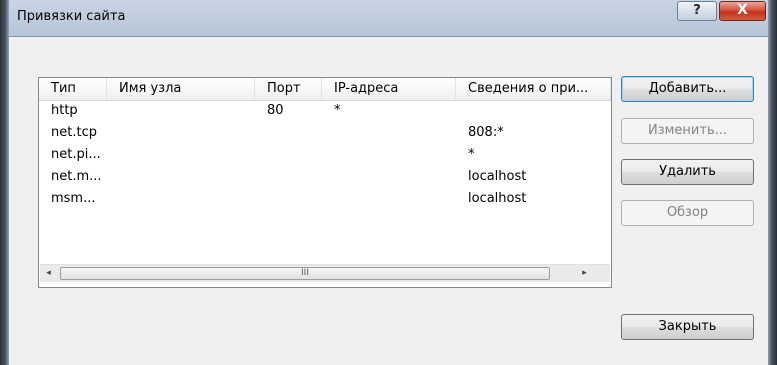  I want to click on close-button-label: Закрыть, so click(687, 326).